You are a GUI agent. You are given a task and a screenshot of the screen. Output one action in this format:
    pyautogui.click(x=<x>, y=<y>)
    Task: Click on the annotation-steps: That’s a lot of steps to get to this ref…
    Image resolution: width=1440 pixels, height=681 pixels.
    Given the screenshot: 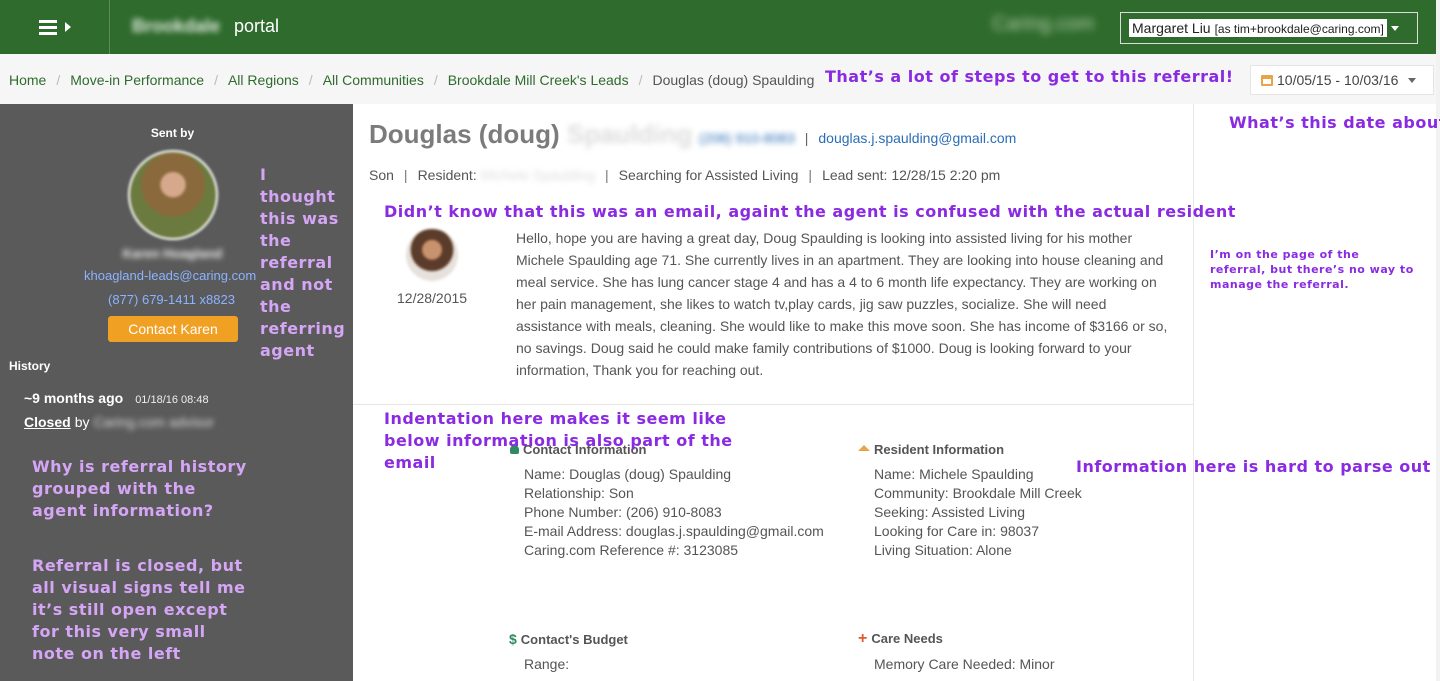 What is the action you would take?
    pyautogui.click(x=1029, y=76)
    